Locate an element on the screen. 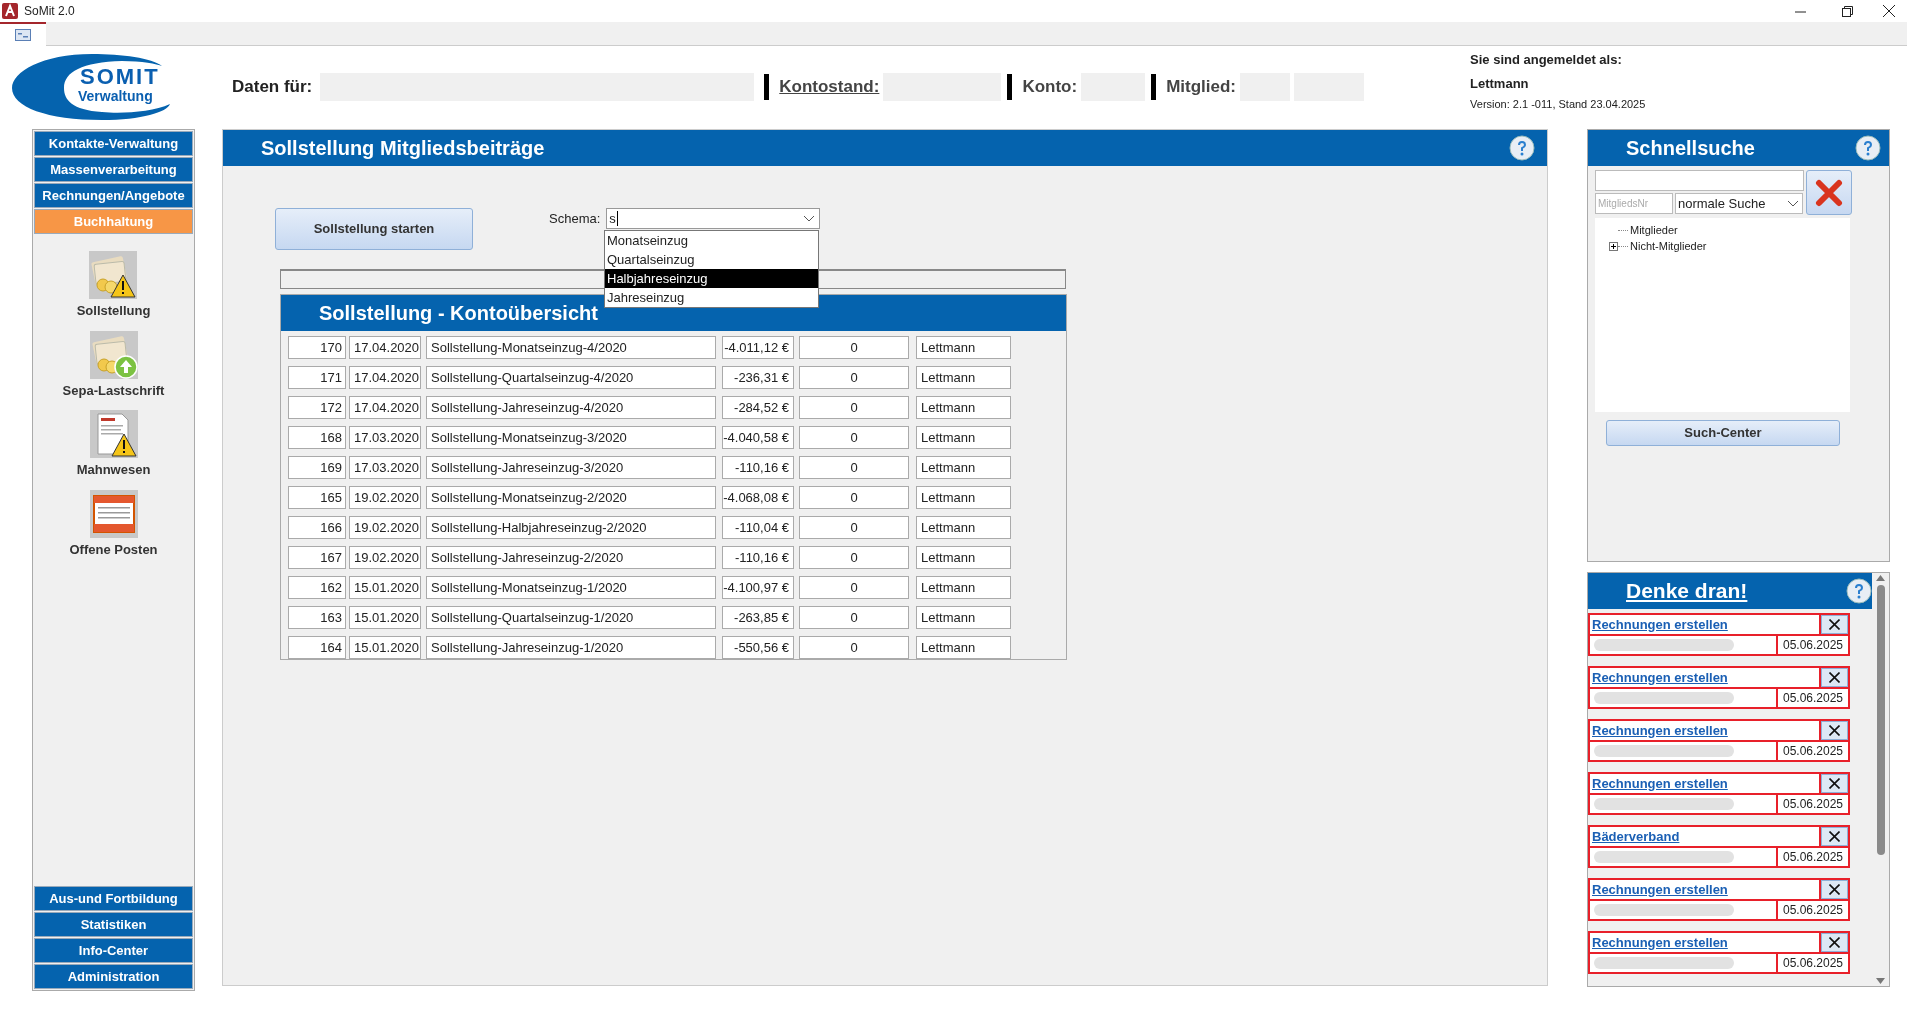 This screenshot has height=1030, width=1907. table-cell: Sollstellung-Halbjahreseinzug-2/2020 is located at coordinates (571, 527).